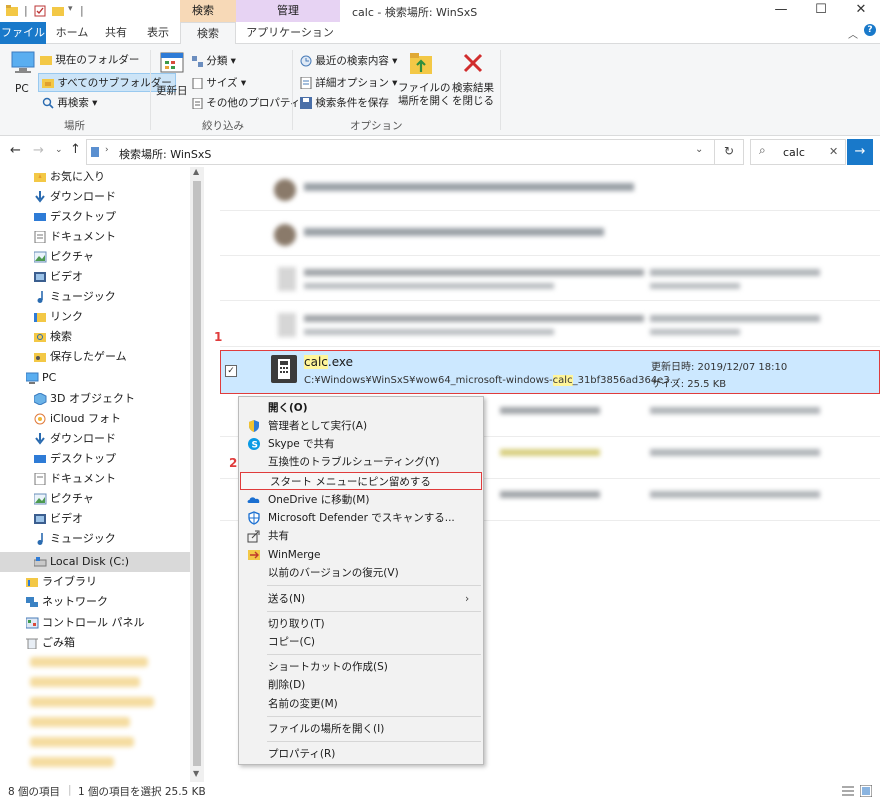 The image size is (880, 800). Describe the element at coordinates (440, 41) in the screenshot. I see `ribbon-tabs: ファイル ホーム 共有 表示 検索 アプリケーション ツール ︿ ?` at that location.